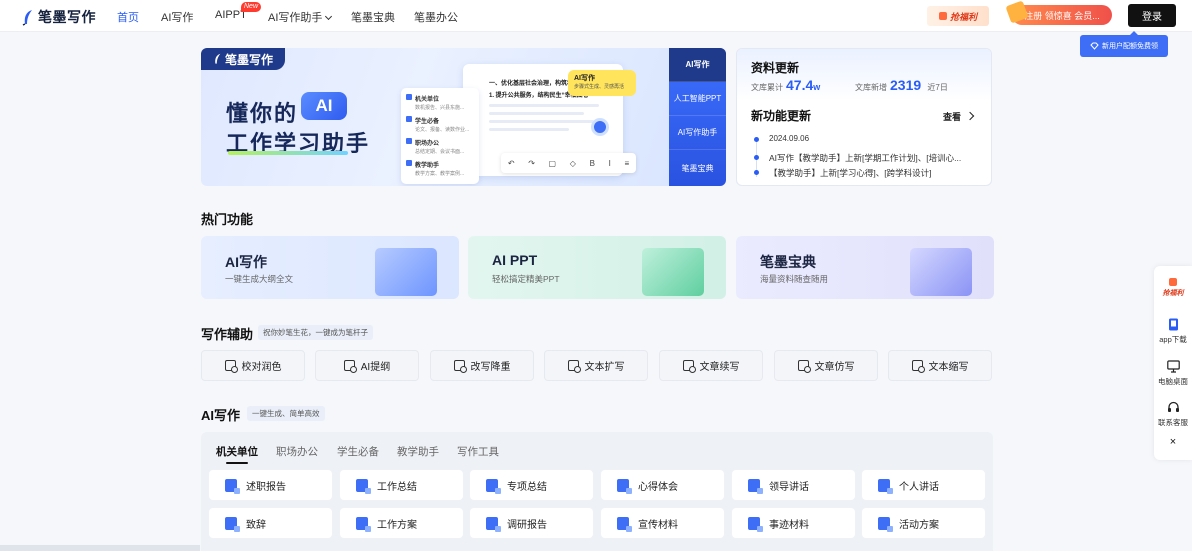 The height and width of the screenshot is (551, 1192). Describe the element at coordinates (627, 163) in the screenshot. I see `list-icon: ≡` at that location.